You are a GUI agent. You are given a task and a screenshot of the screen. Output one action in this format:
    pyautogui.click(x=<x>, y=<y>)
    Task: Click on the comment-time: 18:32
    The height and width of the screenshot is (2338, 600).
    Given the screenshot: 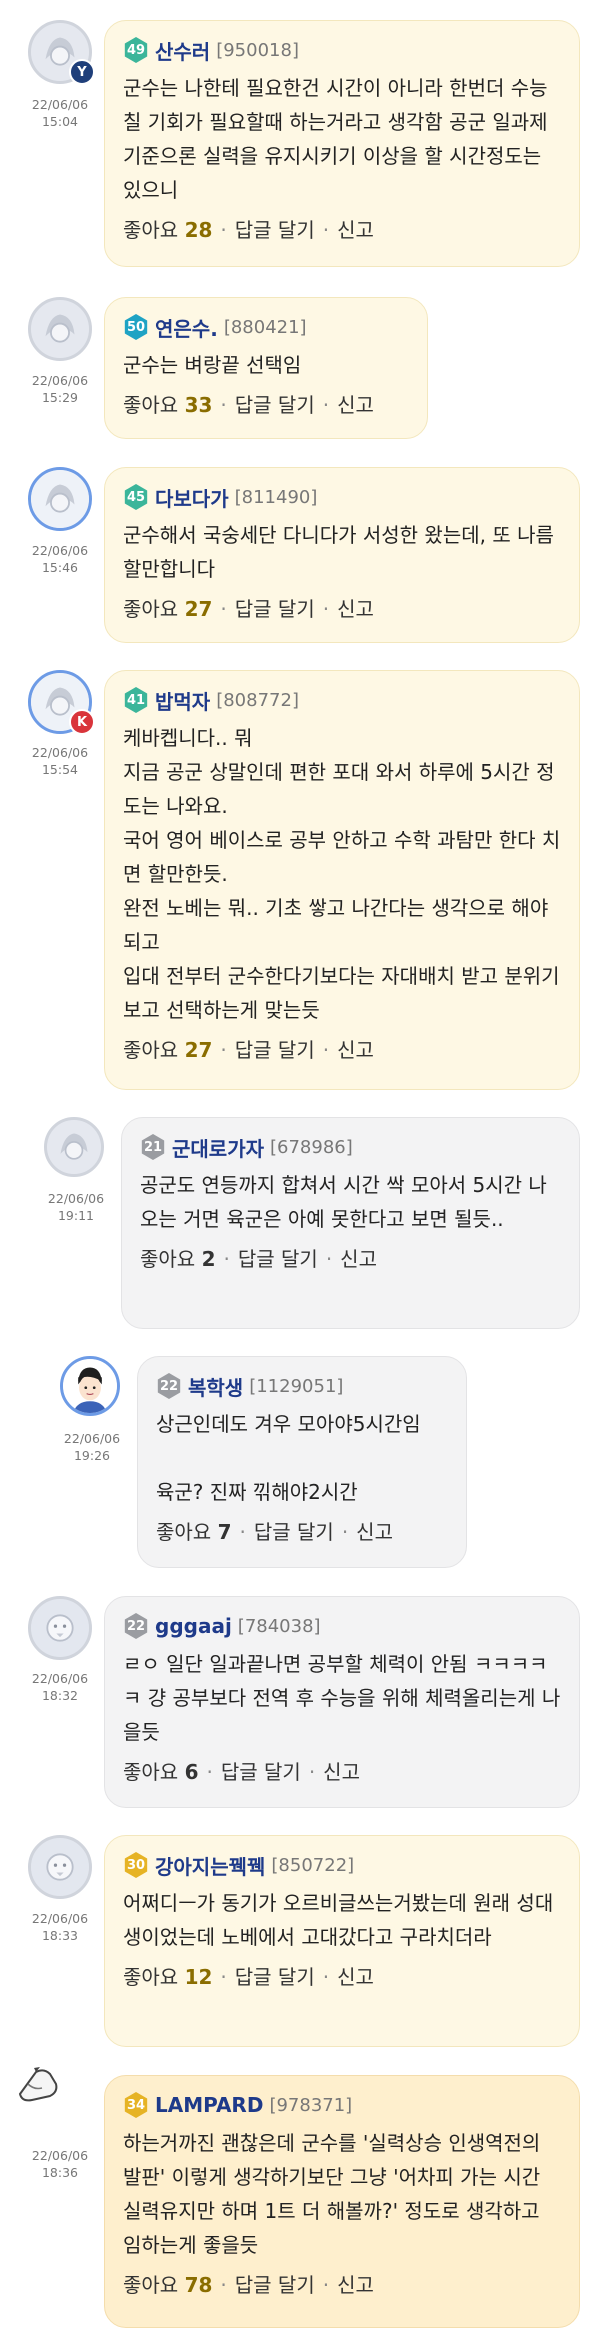 What is the action you would take?
    pyautogui.click(x=60, y=1695)
    